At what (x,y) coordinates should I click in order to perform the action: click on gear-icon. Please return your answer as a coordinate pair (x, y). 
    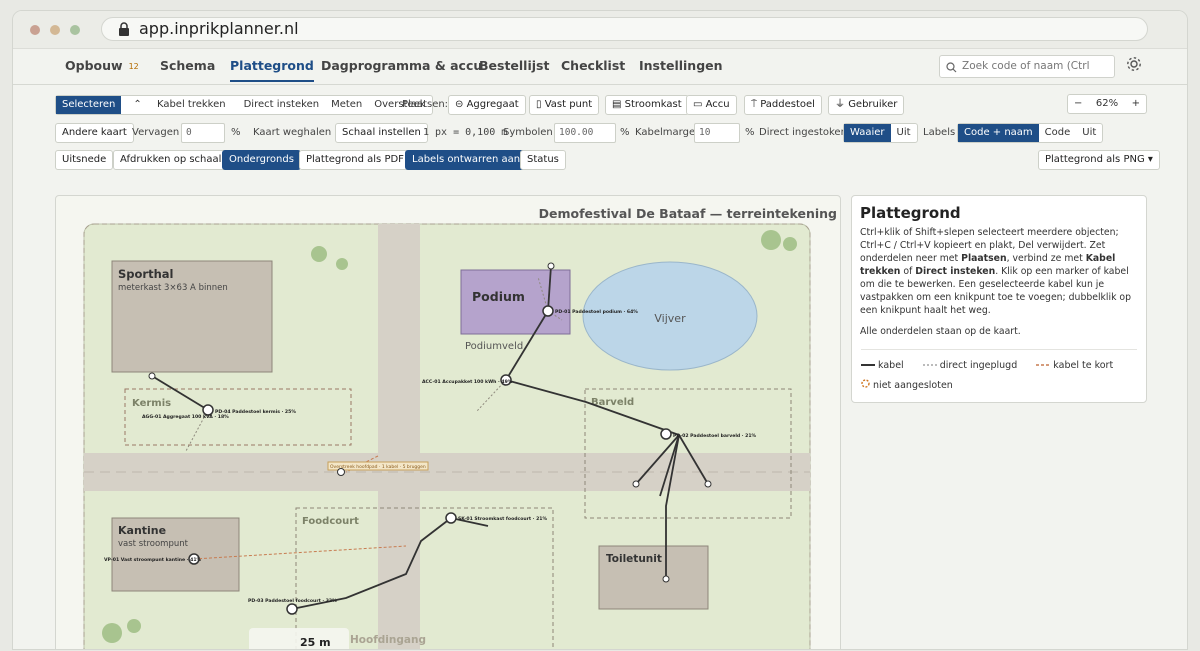
    Looking at the image, I should click on (1134, 64).